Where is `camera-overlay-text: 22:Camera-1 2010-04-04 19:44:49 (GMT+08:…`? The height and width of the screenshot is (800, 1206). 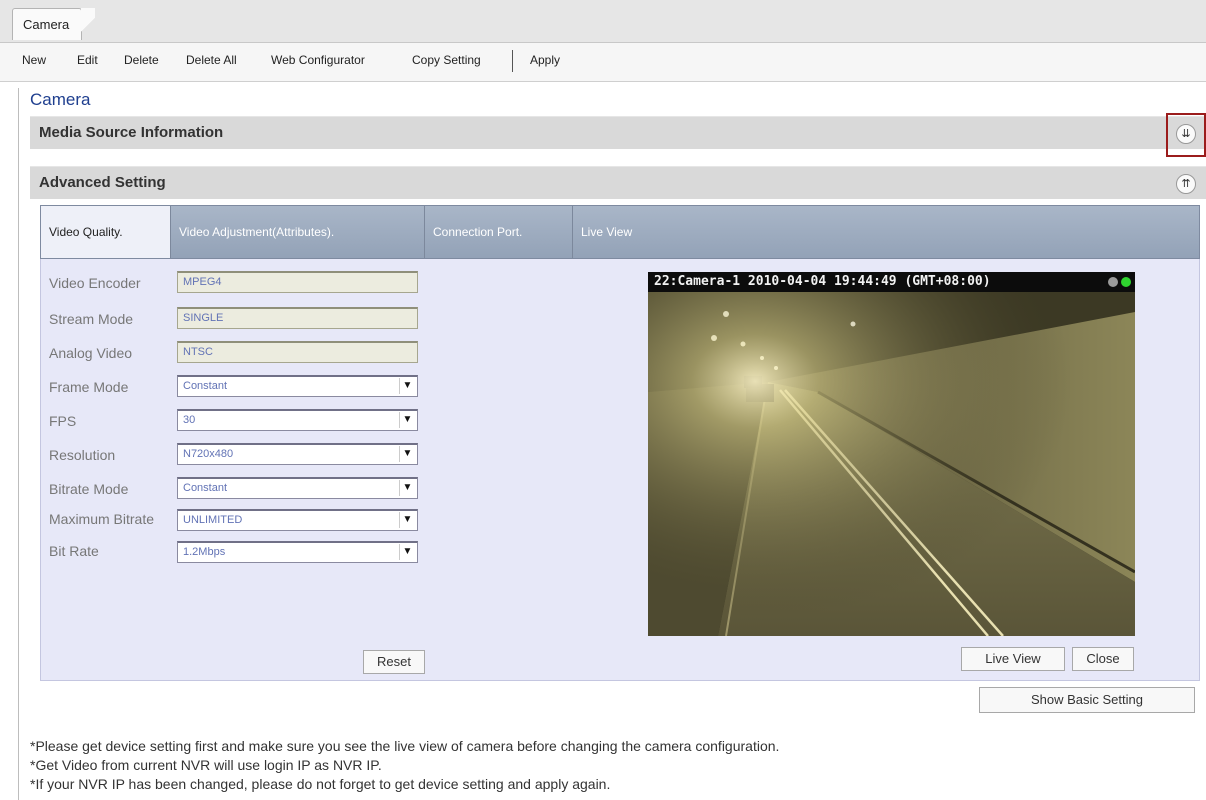
camera-overlay-text: 22:Camera-1 2010-04-04 19:44:49 (GMT+08:… is located at coordinates (891, 282).